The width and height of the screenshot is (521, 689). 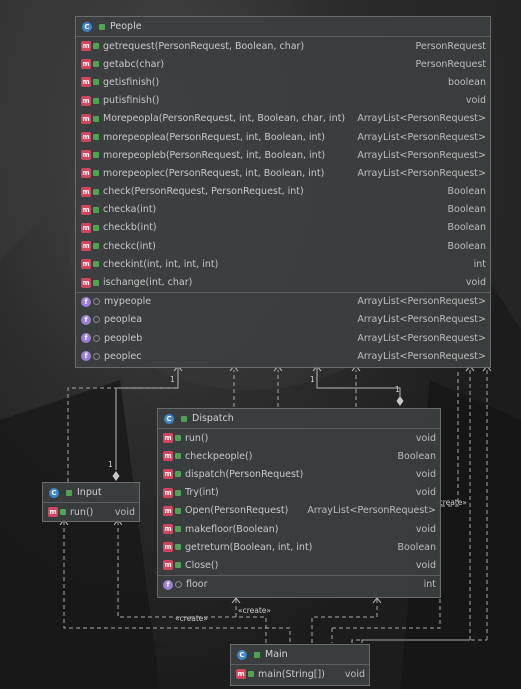 What do you see at coordinates (283, 64) in the screenshot?
I see `method-row: m getabc(char) PersonRequest` at bounding box center [283, 64].